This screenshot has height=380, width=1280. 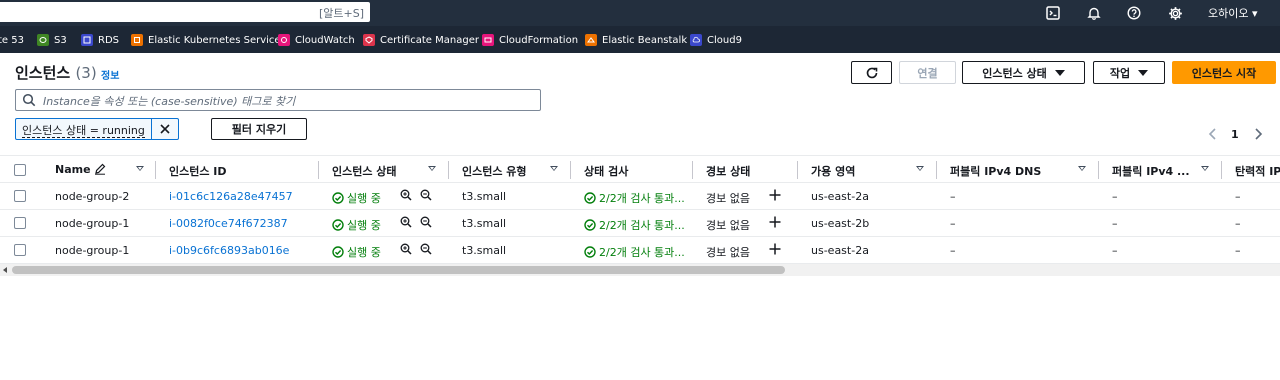 What do you see at coordinates (228, 223) in the screenshot?
I see `instance-id-link: i-0082f0ce74f672387` at bounding box center [228, 223].